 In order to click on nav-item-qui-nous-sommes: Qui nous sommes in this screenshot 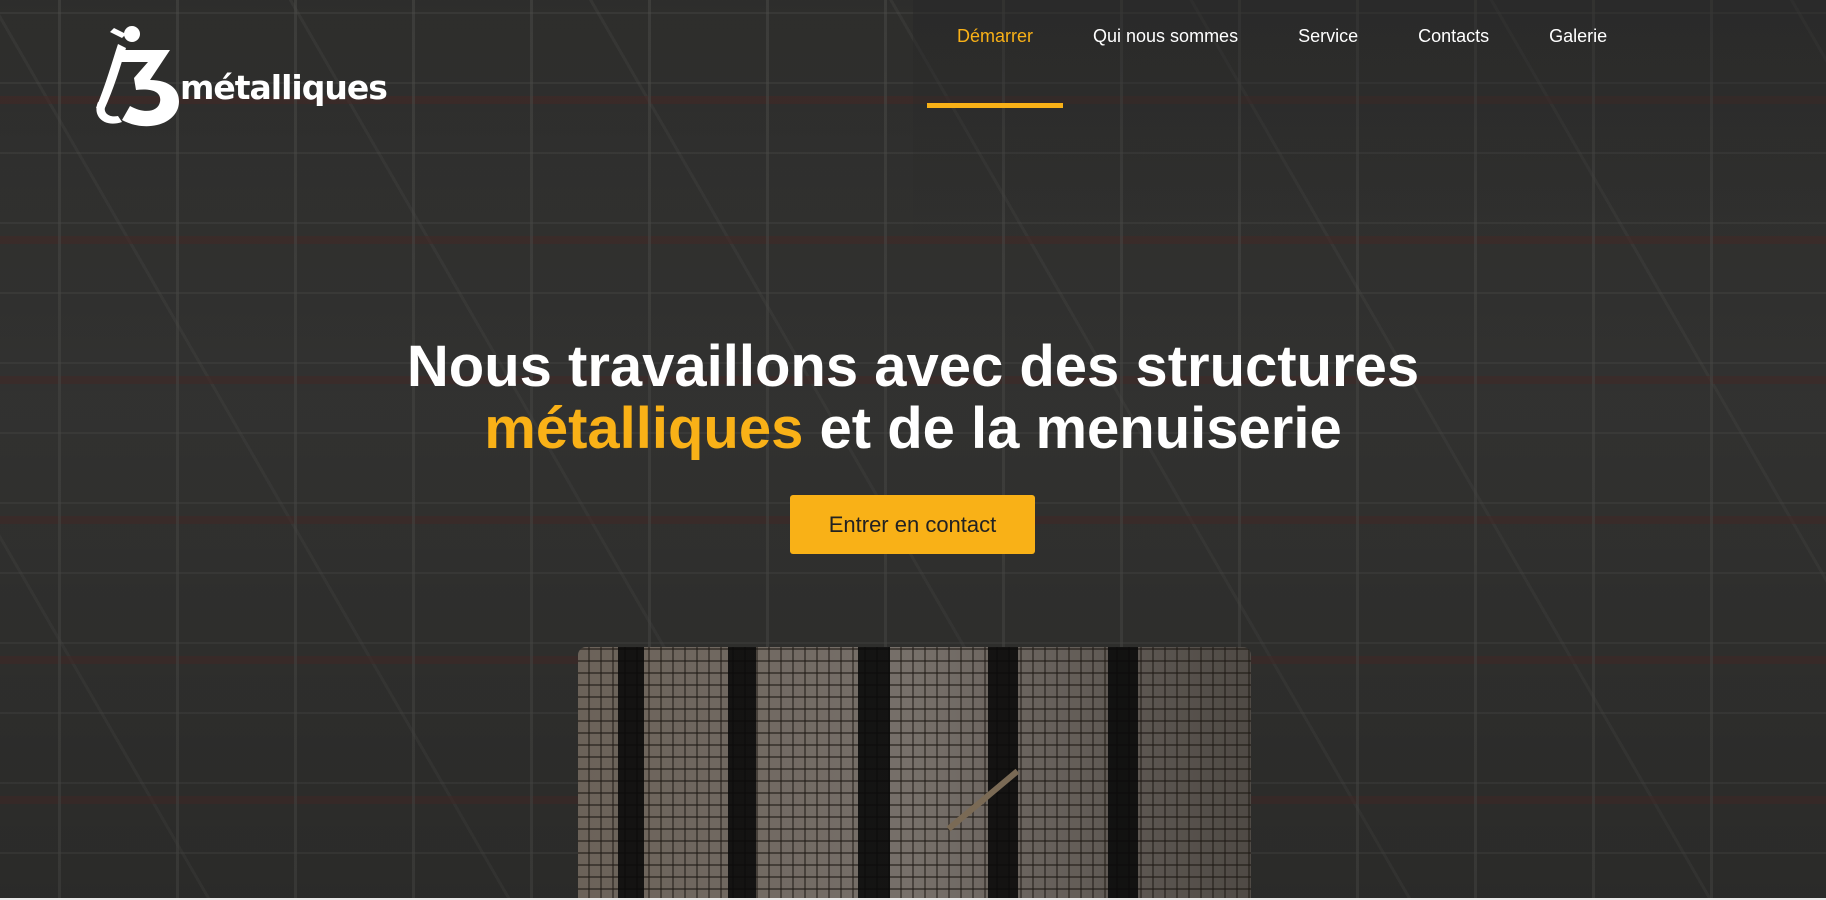, I will do `click(1165, 54)`.